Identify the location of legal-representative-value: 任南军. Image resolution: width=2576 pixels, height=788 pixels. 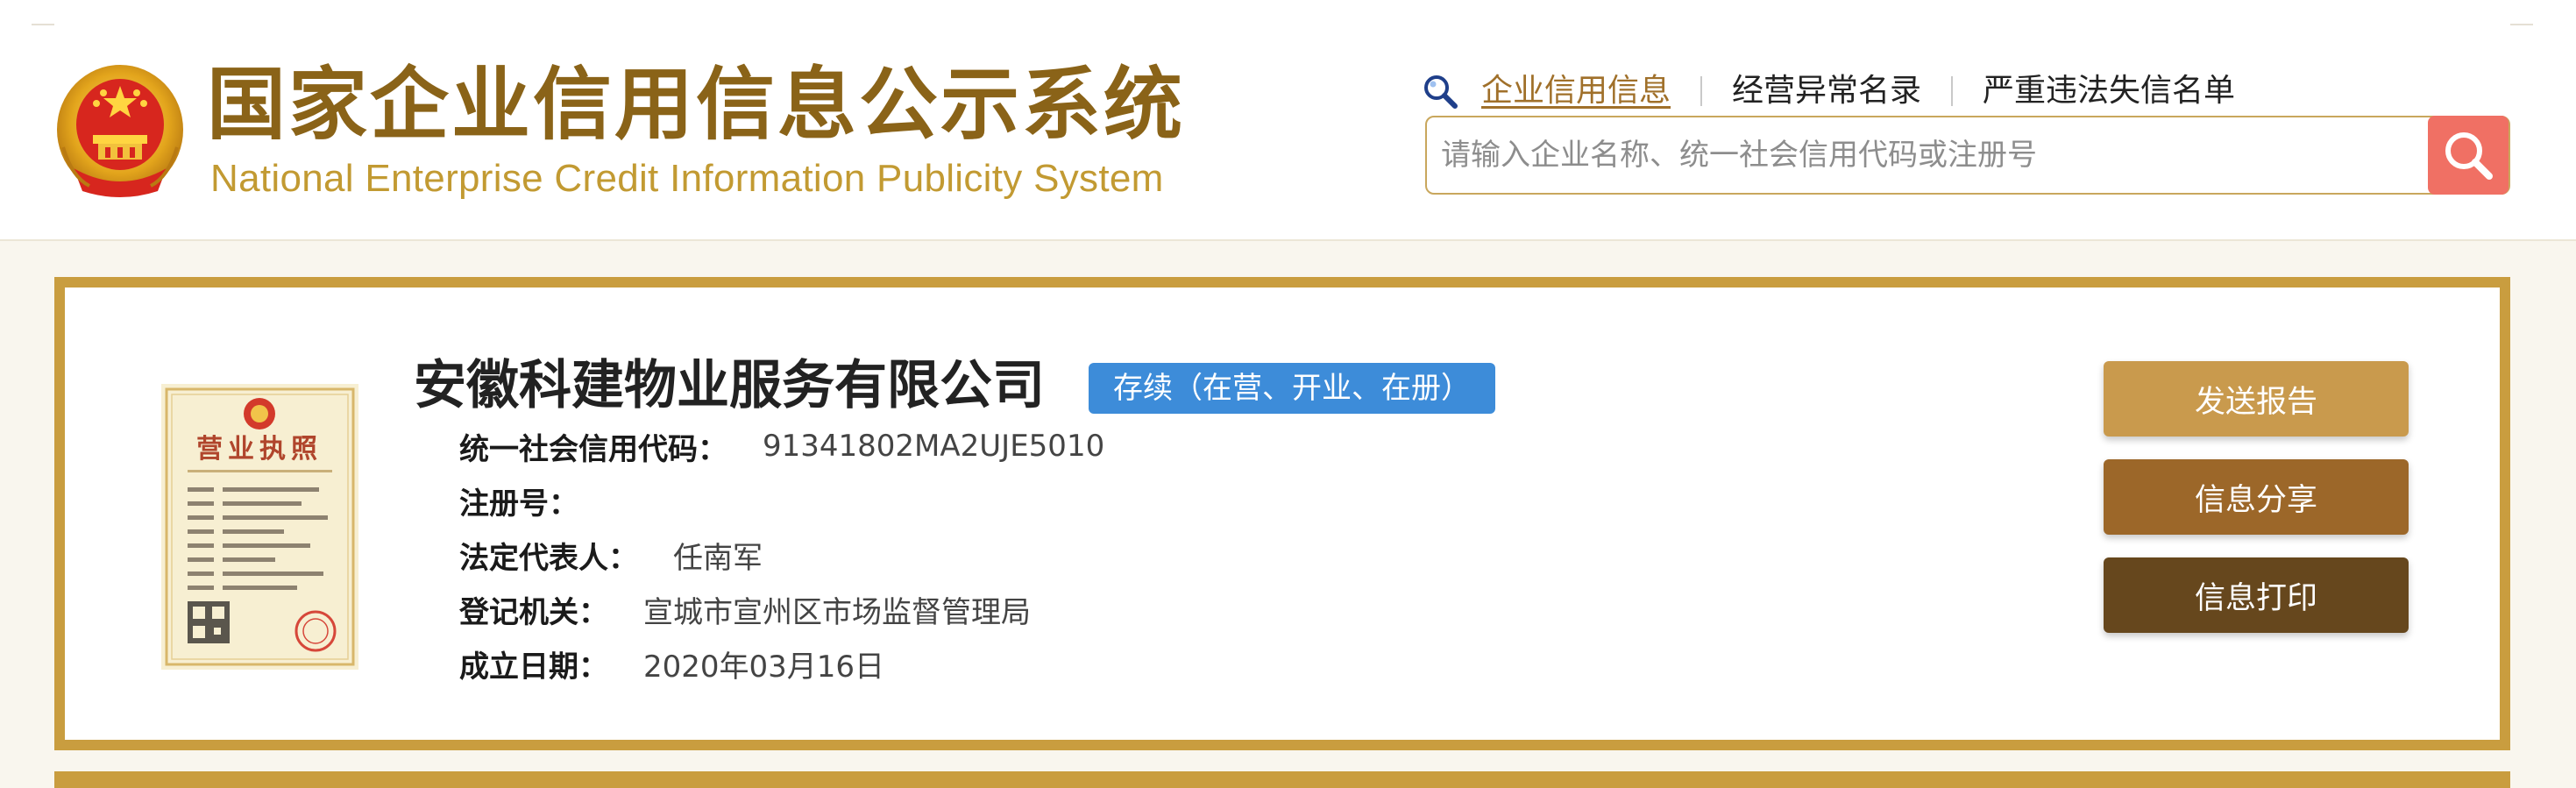
(718, 558).